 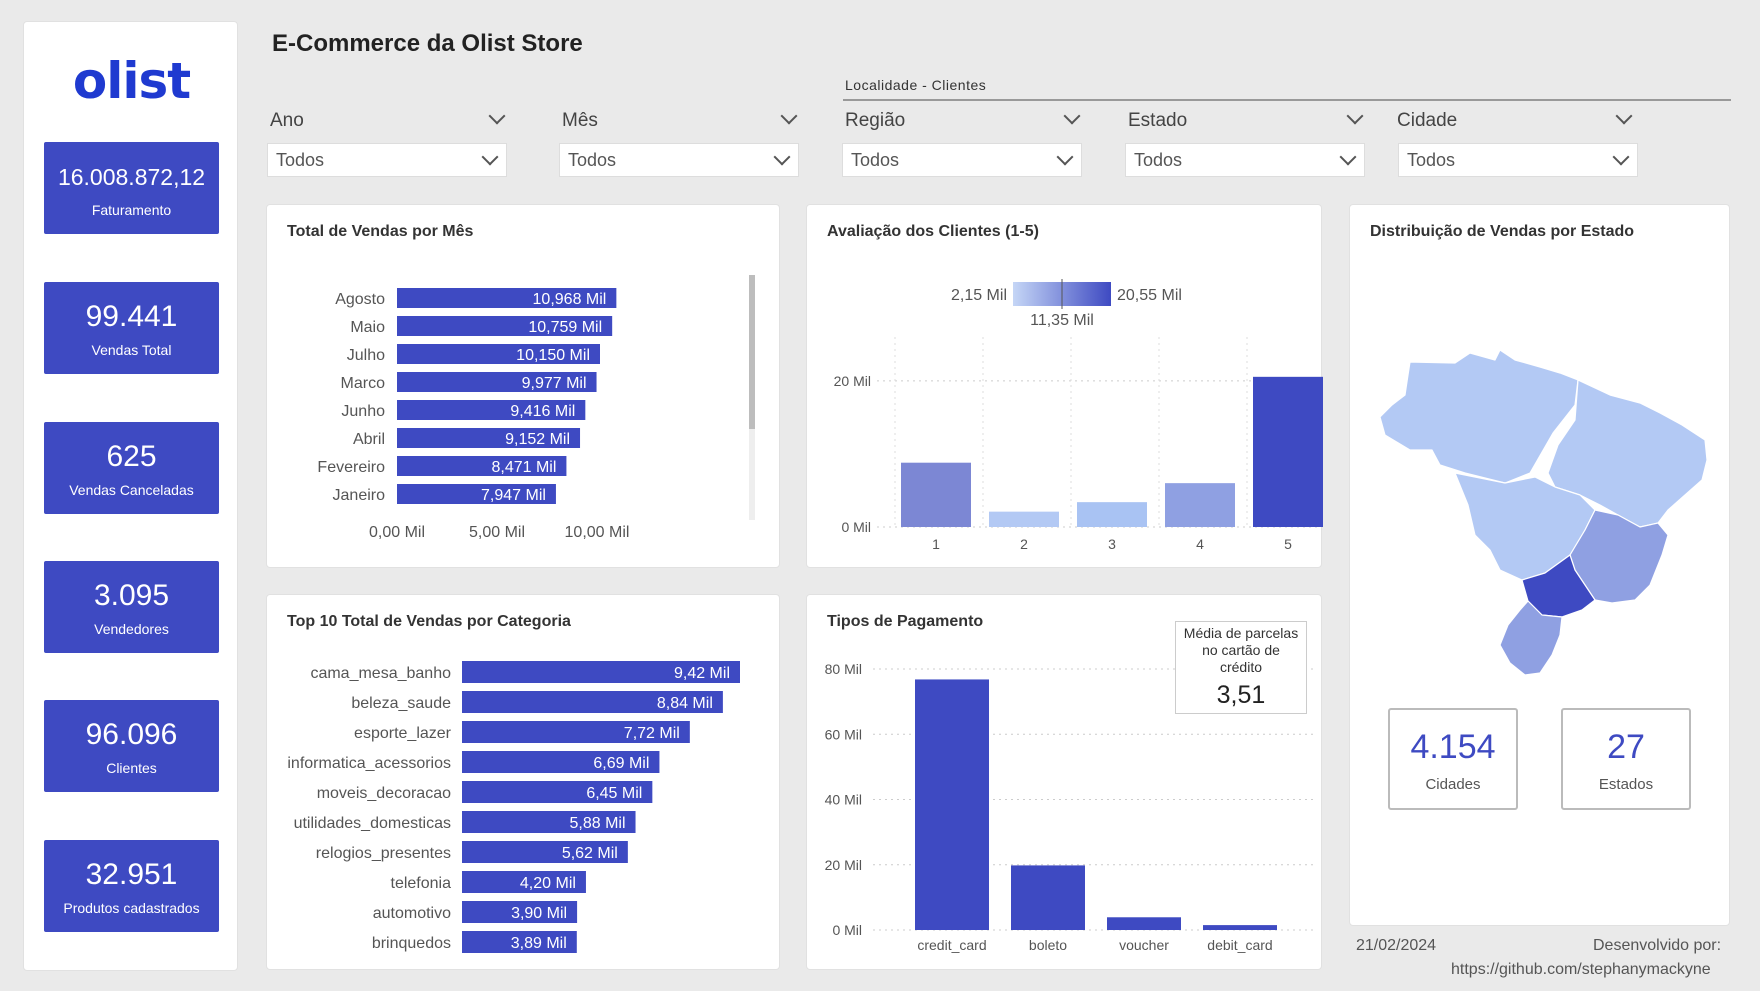 I want to click on kpi-vendedores: 3.095 Vendedores, so click(x=131, y=607).